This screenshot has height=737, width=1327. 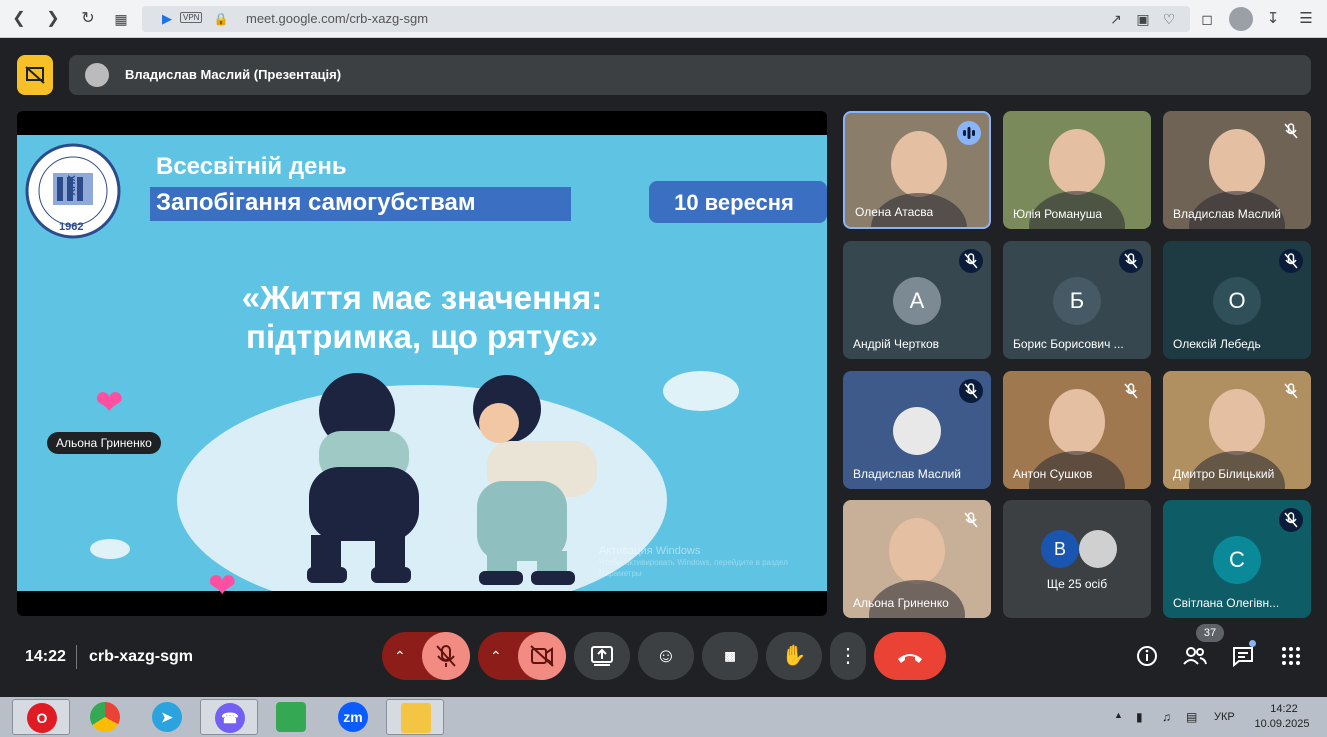 I want to click on profile-icon, so click(x=1241, y=19).